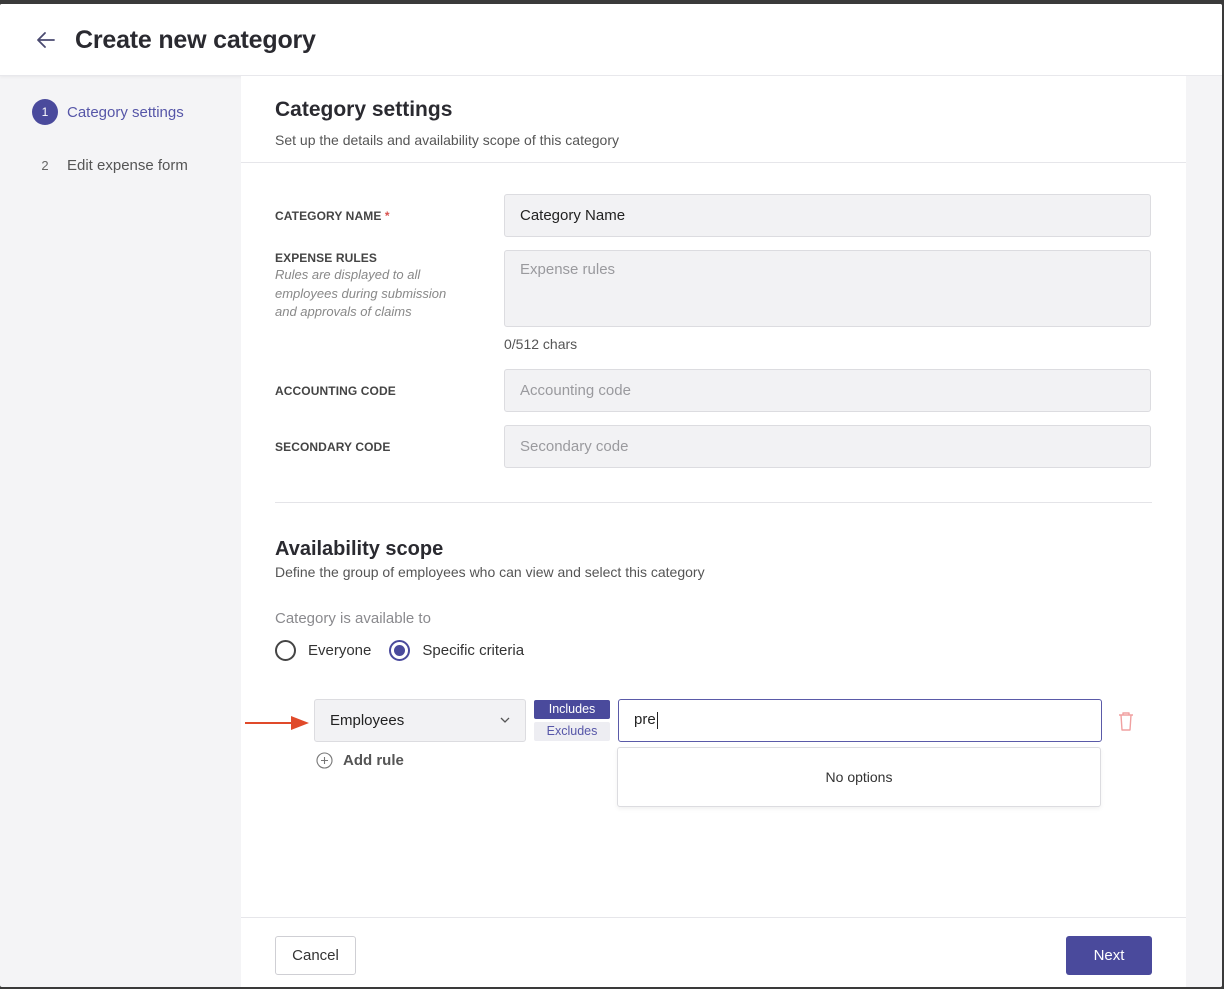  I want to click on top-bar: Create new category, so click(611, 40).